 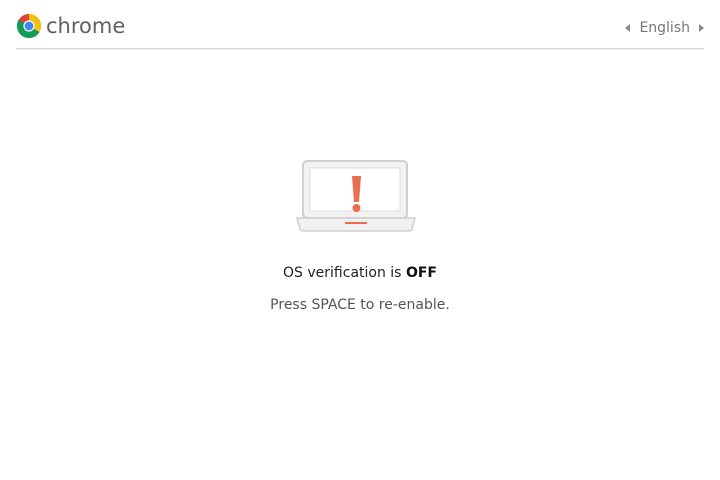 I want to click on title-prefix: OS verification is, so click(x=344, y=273).